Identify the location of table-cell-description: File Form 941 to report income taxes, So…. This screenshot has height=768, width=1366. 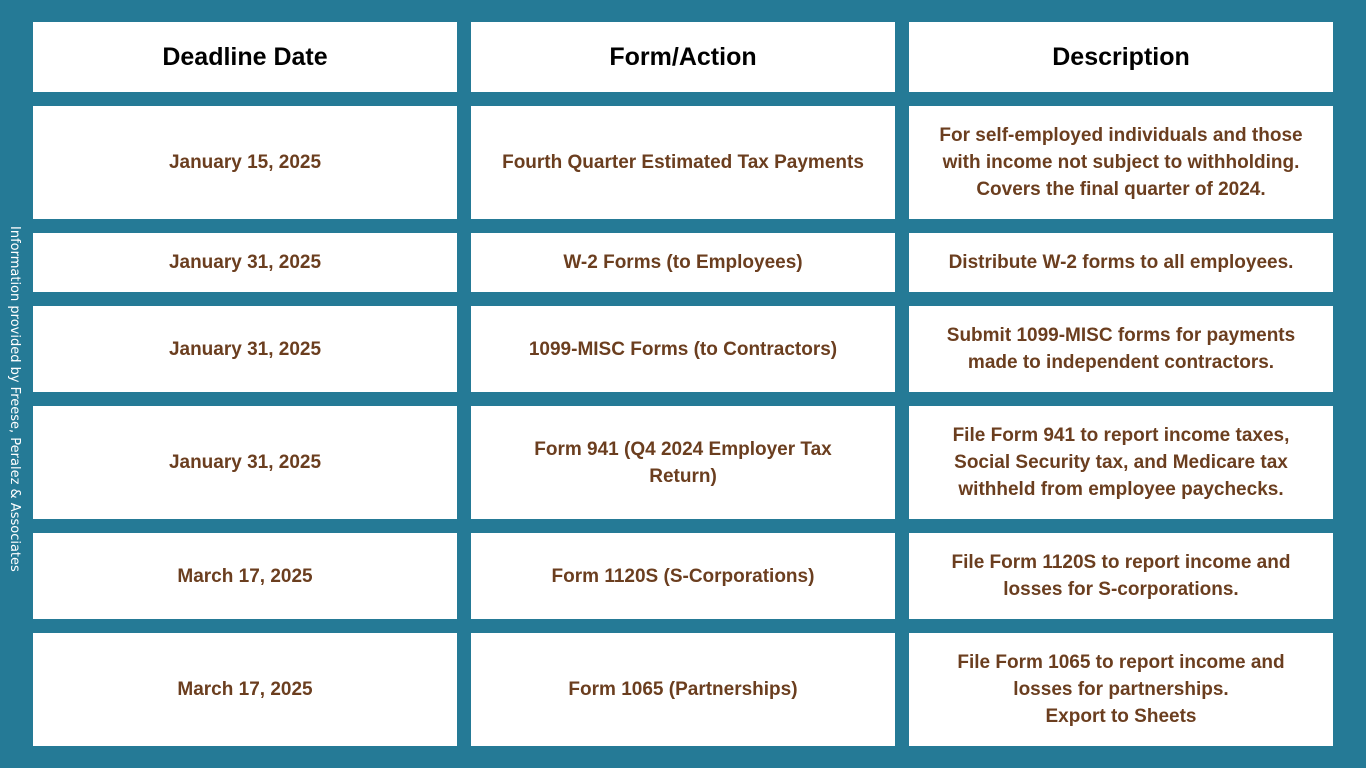
(1121, 462).